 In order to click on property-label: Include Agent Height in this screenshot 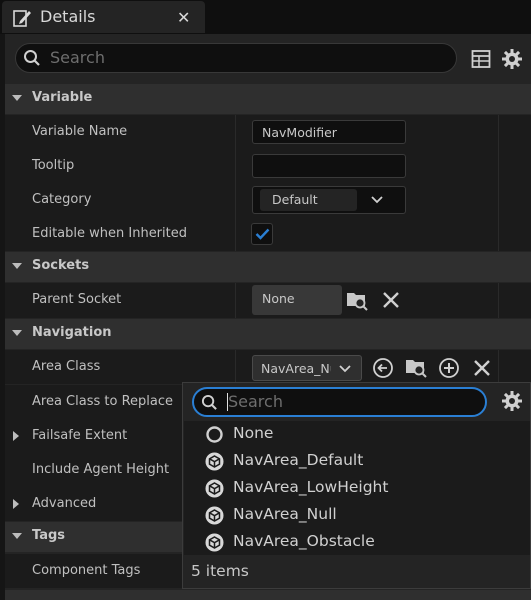, I will do `click(101, 469)`.